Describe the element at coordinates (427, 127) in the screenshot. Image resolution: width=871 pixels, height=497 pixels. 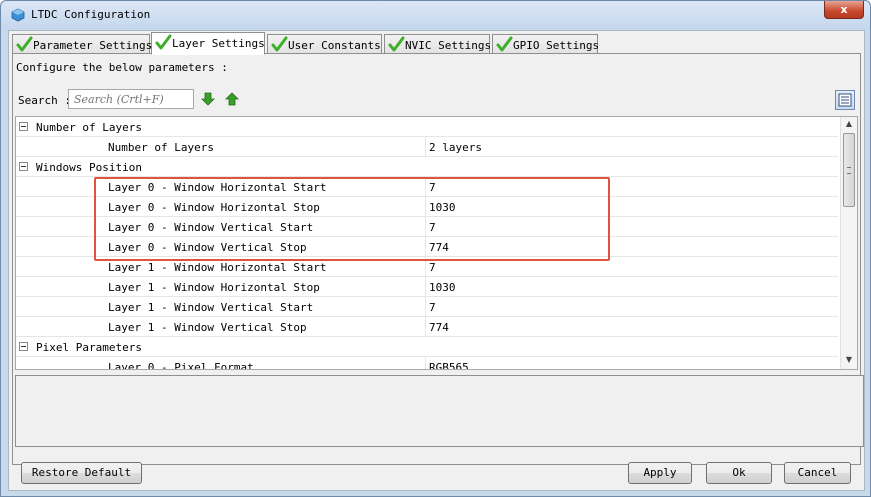
I see `category-row: Number of Layers` at that location.